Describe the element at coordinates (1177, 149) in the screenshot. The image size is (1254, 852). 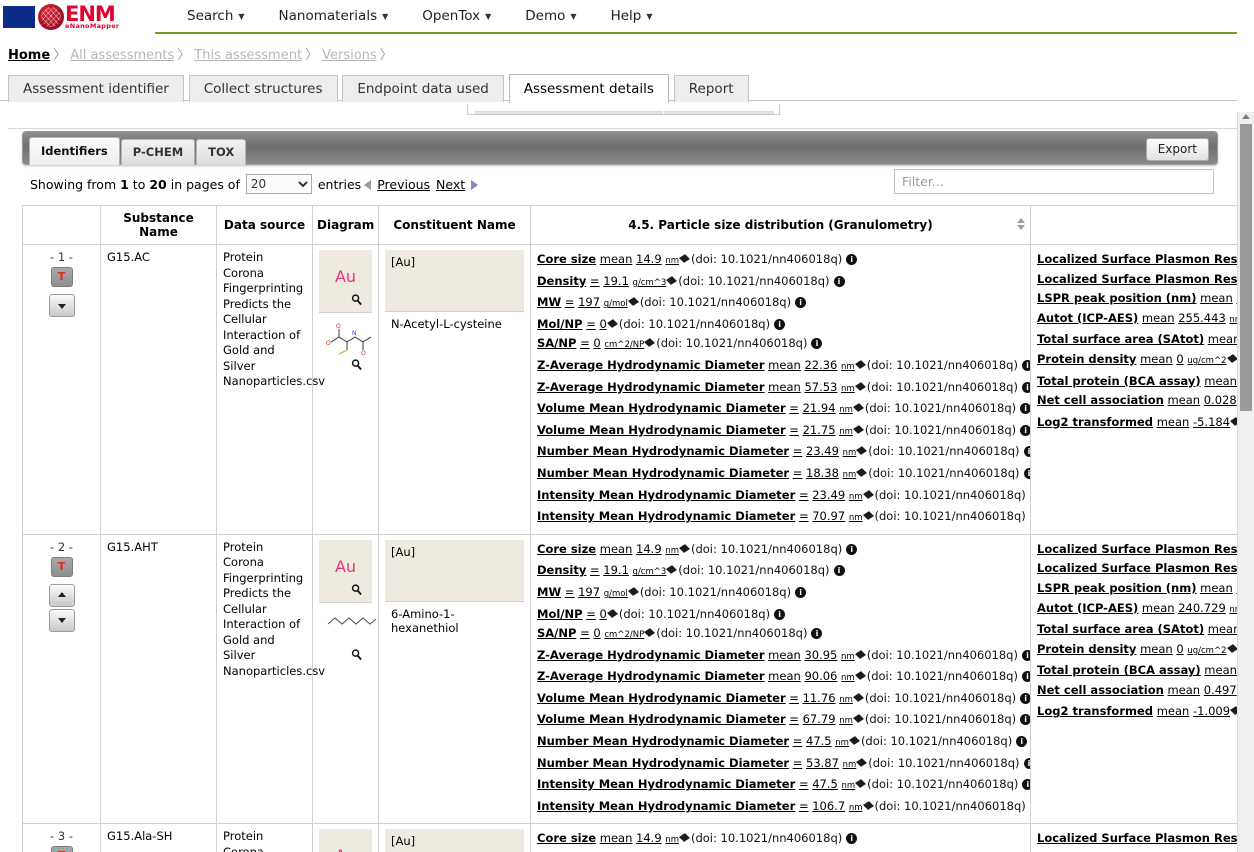
I see `export-button: Export` at that location.